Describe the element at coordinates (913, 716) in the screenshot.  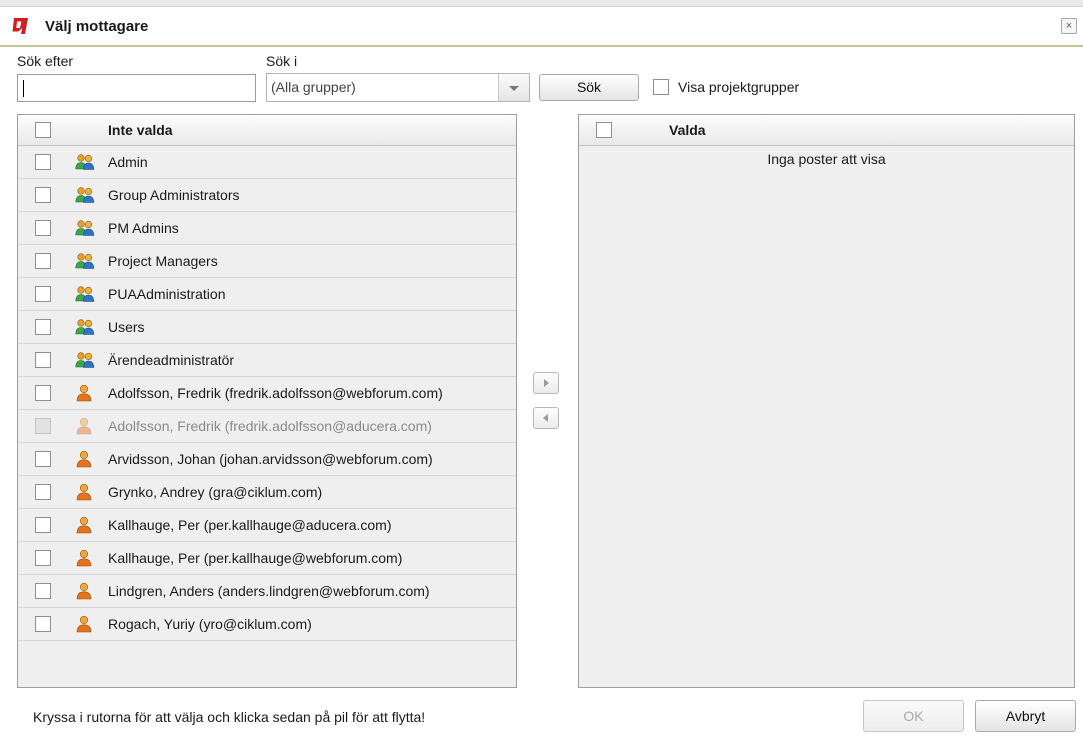
I see `ok-button: OK` at that location.